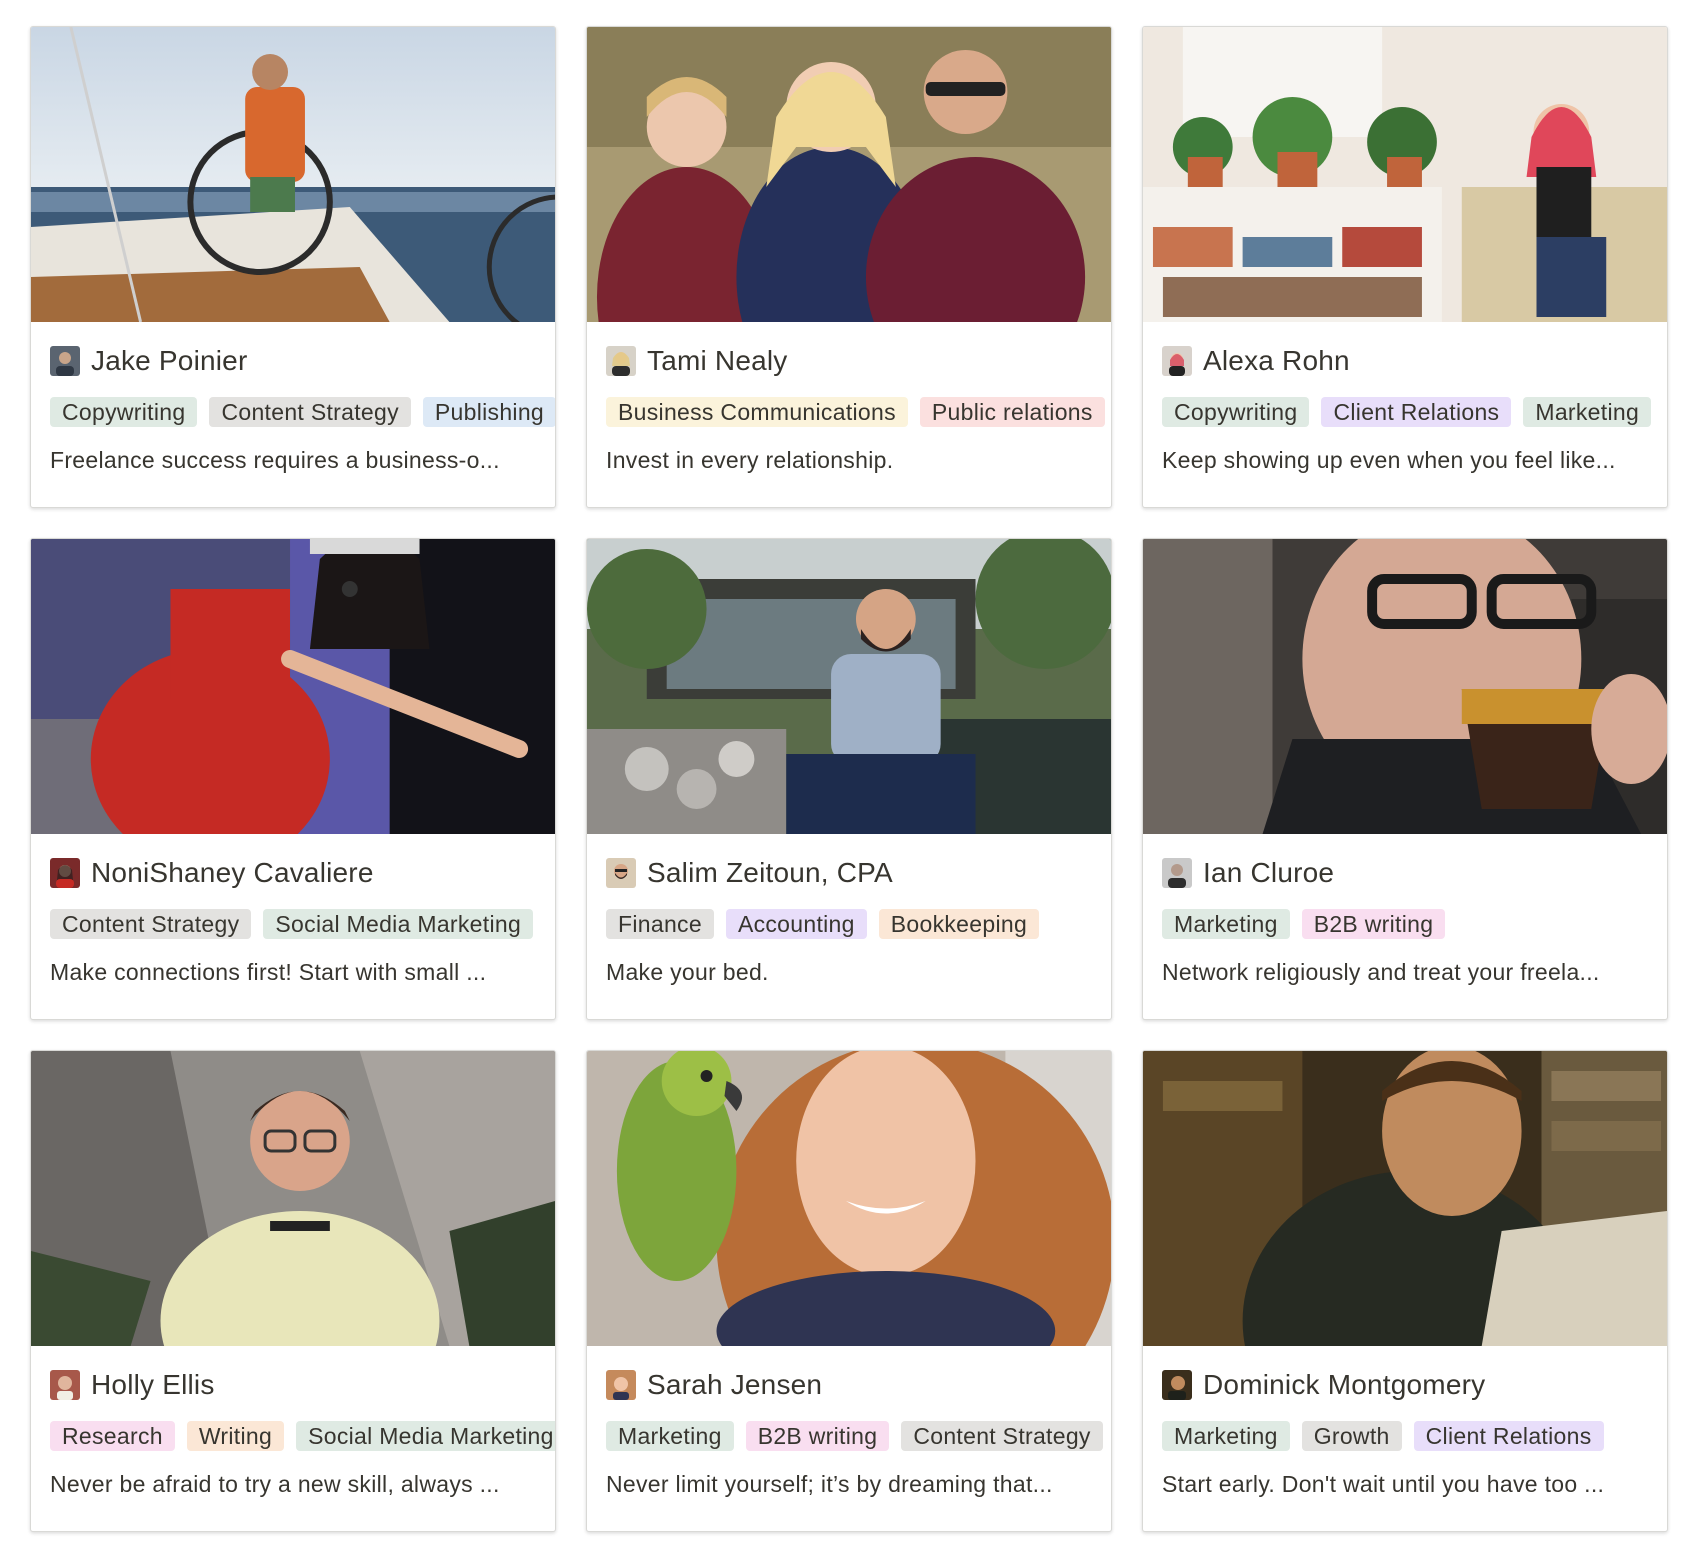 The width and height of the screenshot is (1696, 1560). I want to click on card-title: Tami Nealy, so click(849, 361).